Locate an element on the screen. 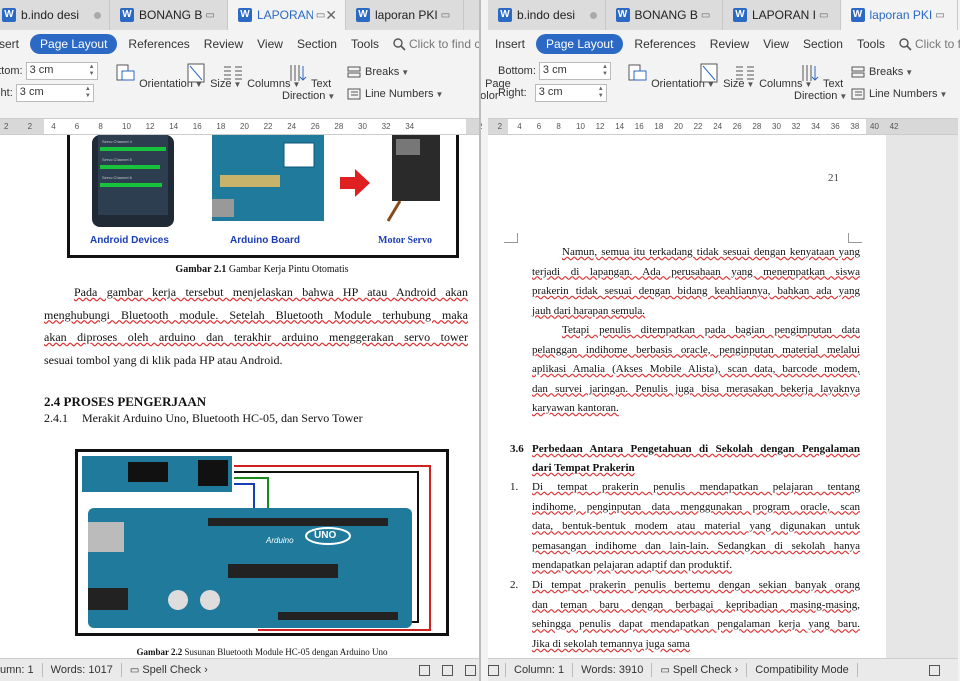 This screenshot has height=681, width=960. word-count: Words: 1017 is located at coordinates (82, 670).